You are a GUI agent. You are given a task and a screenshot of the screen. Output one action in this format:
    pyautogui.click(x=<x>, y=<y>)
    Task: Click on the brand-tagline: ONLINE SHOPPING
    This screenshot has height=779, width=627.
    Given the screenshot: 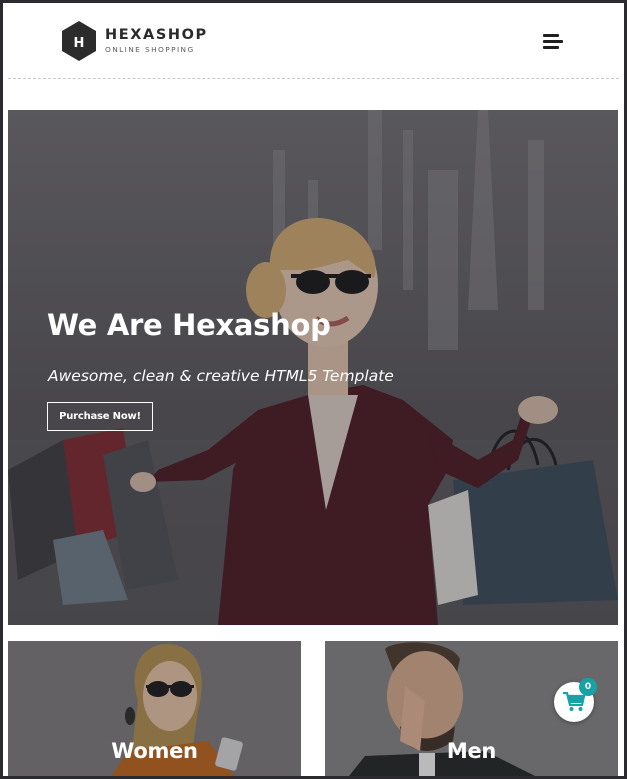 What is the action you would take?
    pyautogui.click(x=150, y=49)
    